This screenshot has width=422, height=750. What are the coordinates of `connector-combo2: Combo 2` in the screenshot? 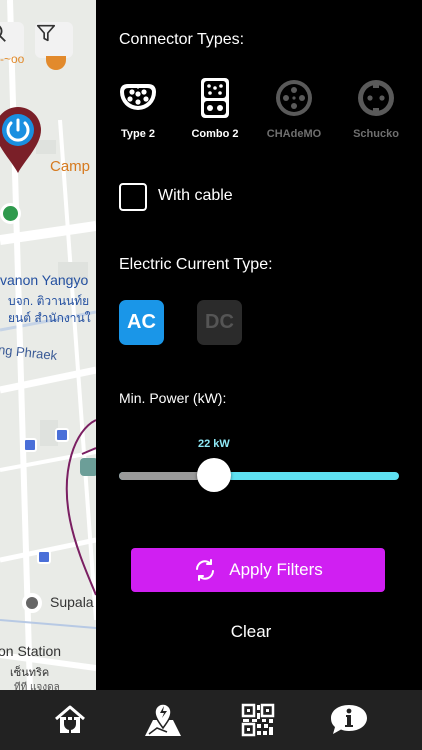 It's located at (215, 108).